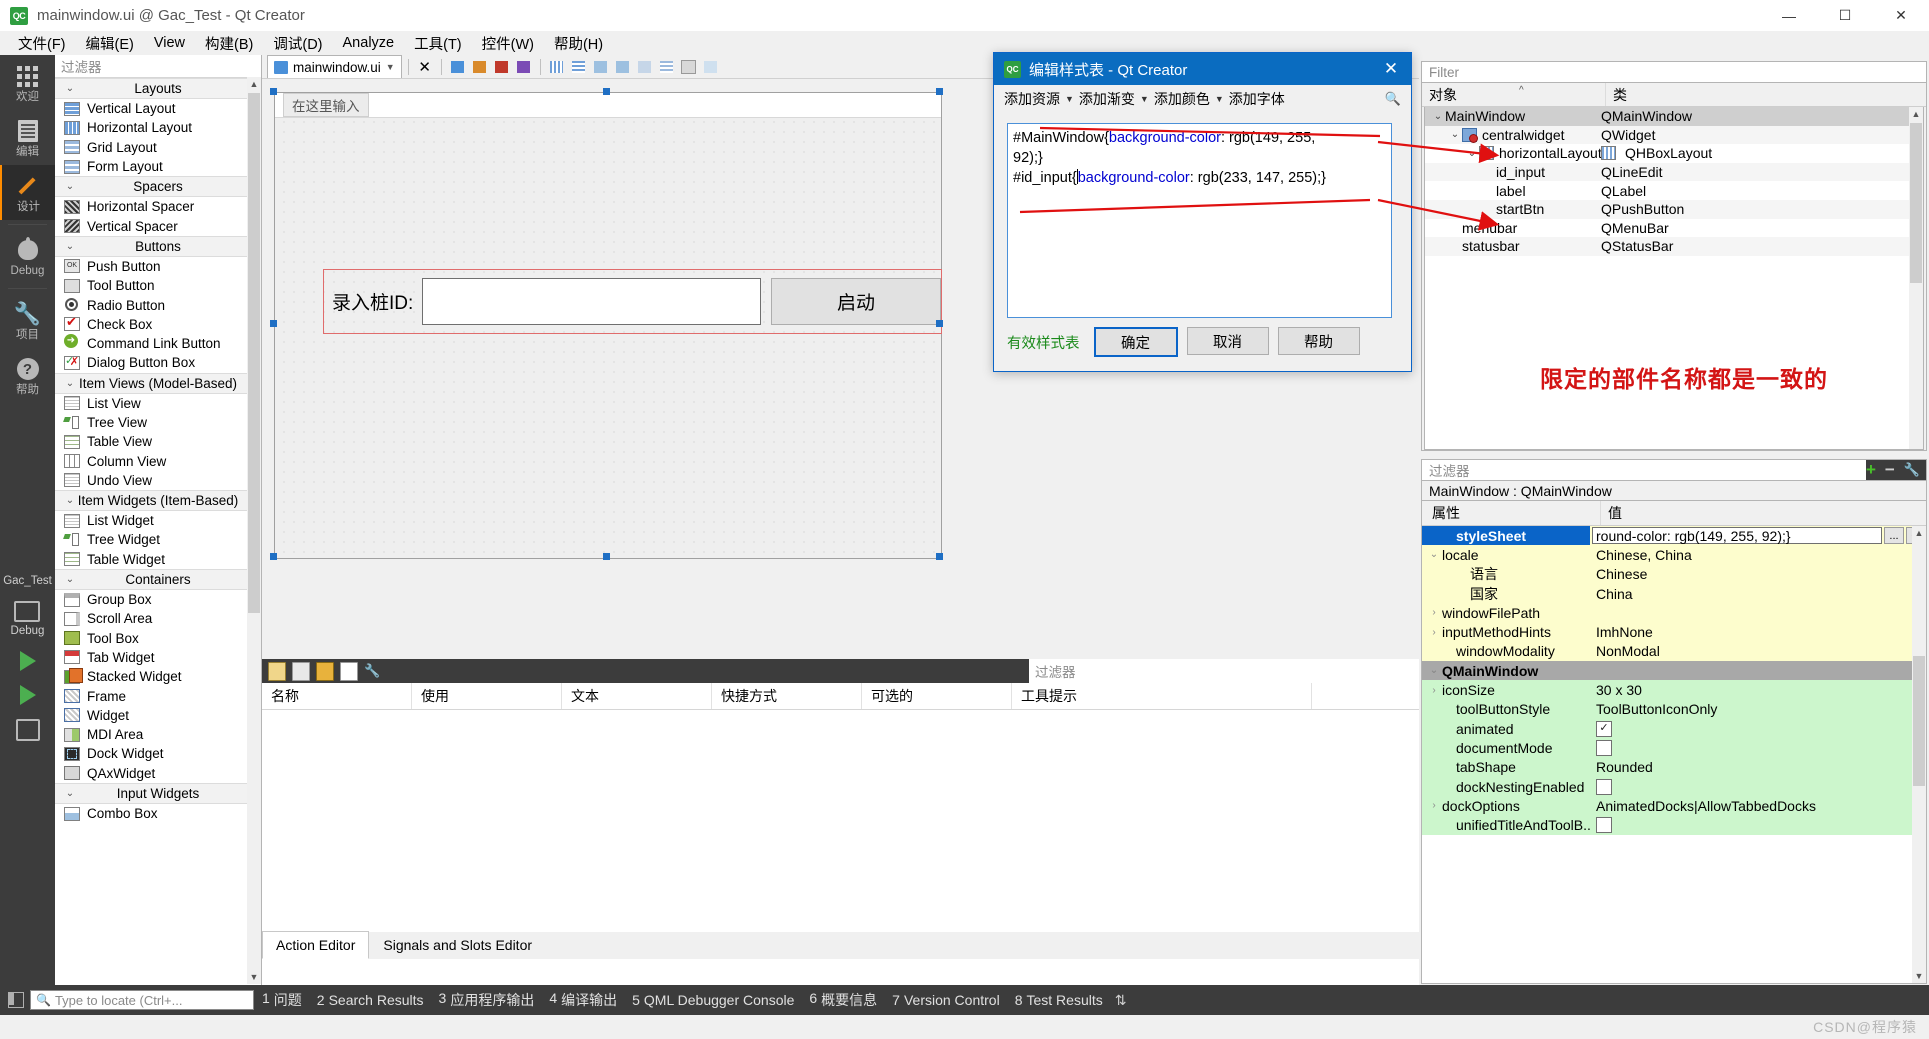  I want to click on layout-splitter-h-icon, so click(601, 66).